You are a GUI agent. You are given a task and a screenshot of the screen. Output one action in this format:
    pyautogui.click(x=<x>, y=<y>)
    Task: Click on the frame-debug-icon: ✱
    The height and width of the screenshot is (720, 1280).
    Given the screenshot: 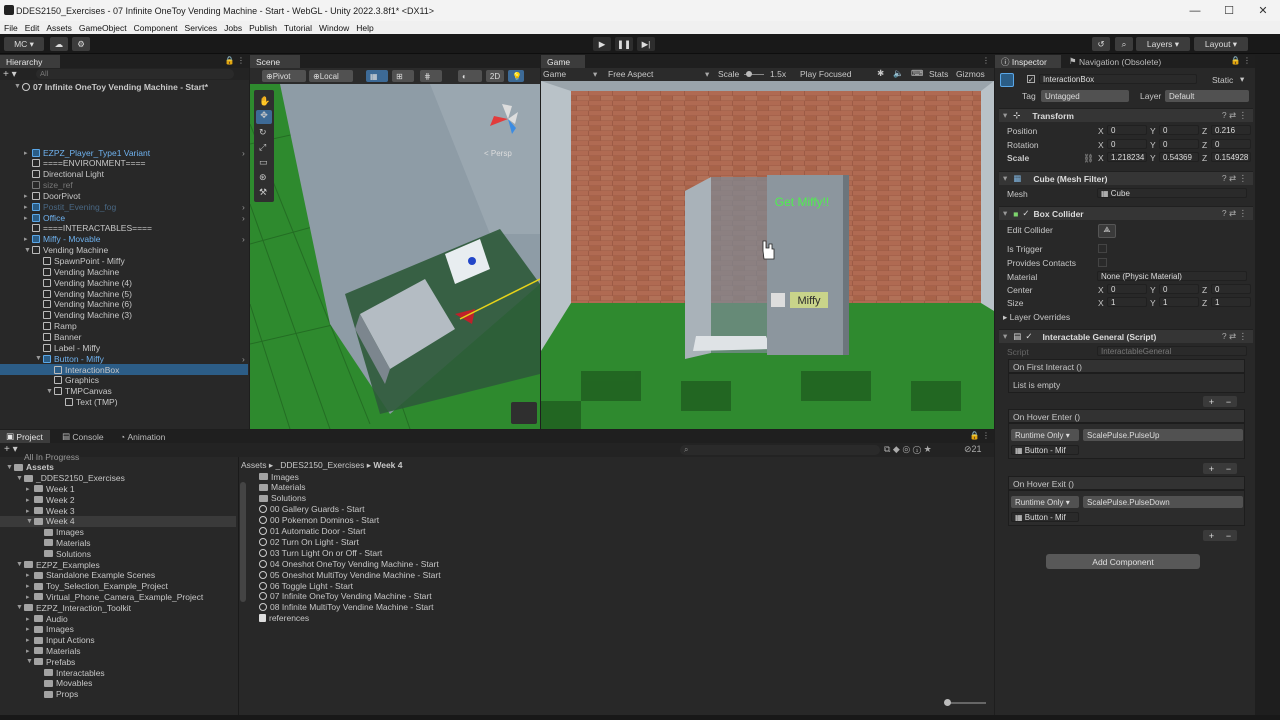 What is the action you would take?
    pyautogui.click(x=880, y=73)
    